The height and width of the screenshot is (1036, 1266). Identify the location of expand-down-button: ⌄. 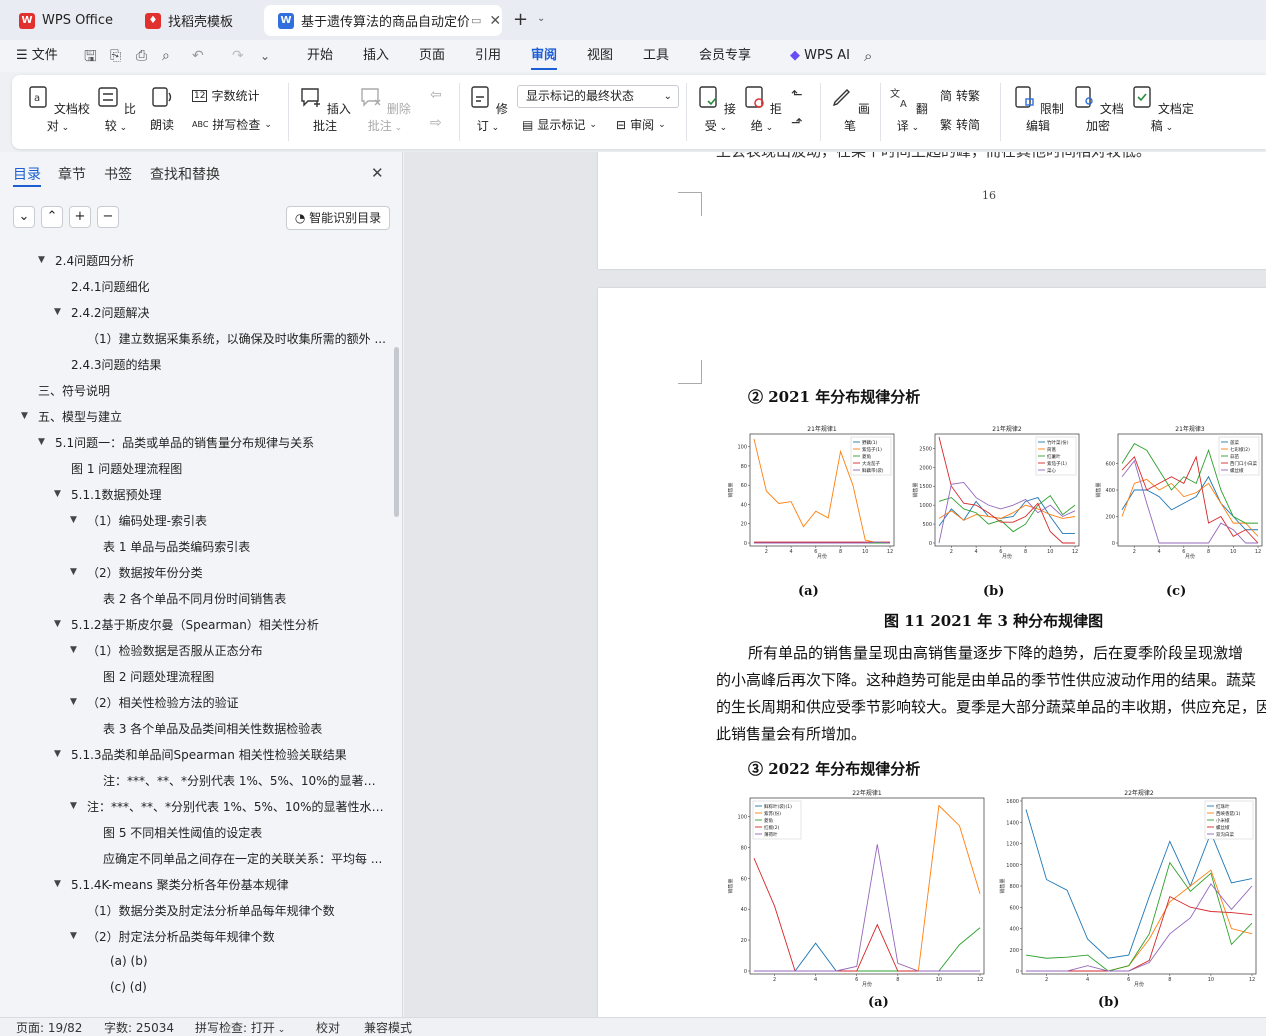
(24, 217).